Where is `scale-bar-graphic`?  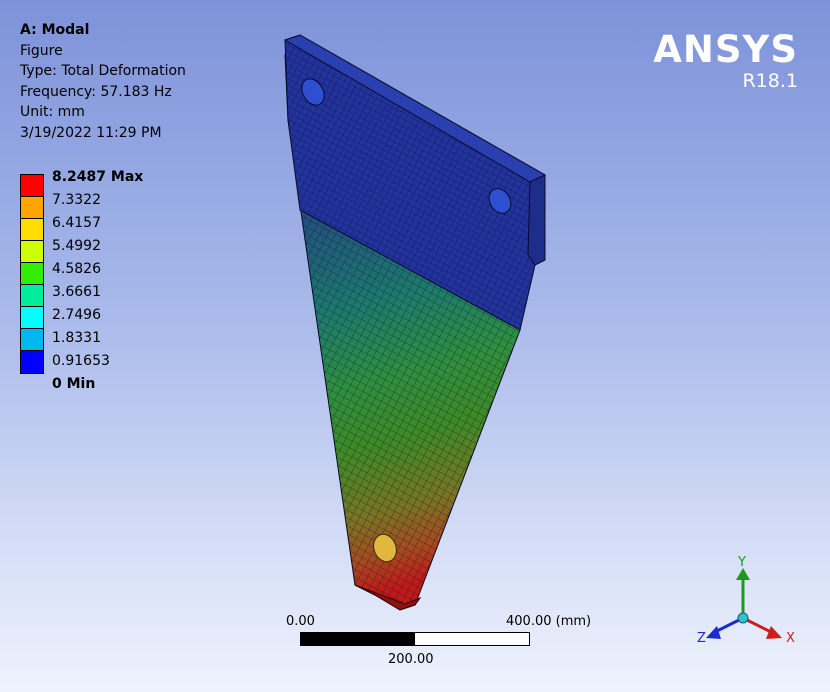 scale-bar-graphic is located at coordinates (415, 639).